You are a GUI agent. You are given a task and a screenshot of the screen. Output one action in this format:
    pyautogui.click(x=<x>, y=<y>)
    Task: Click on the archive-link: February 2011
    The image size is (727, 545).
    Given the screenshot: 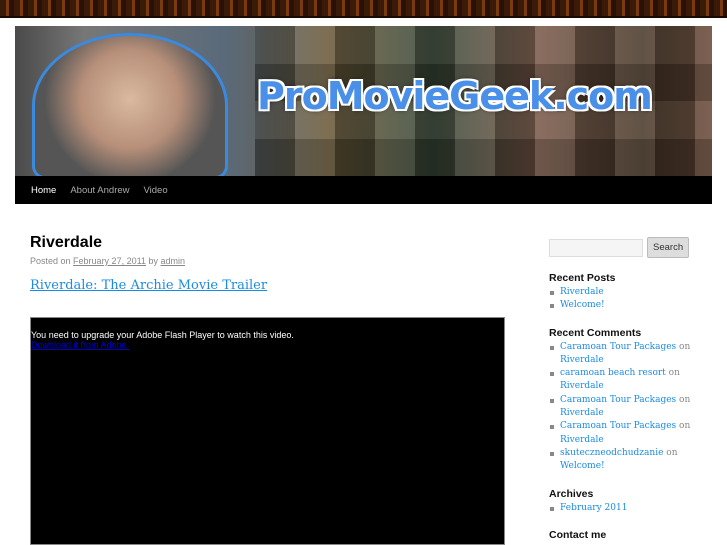 What is the action you would take?
    pyautogui.click(x=593, y=508)
    